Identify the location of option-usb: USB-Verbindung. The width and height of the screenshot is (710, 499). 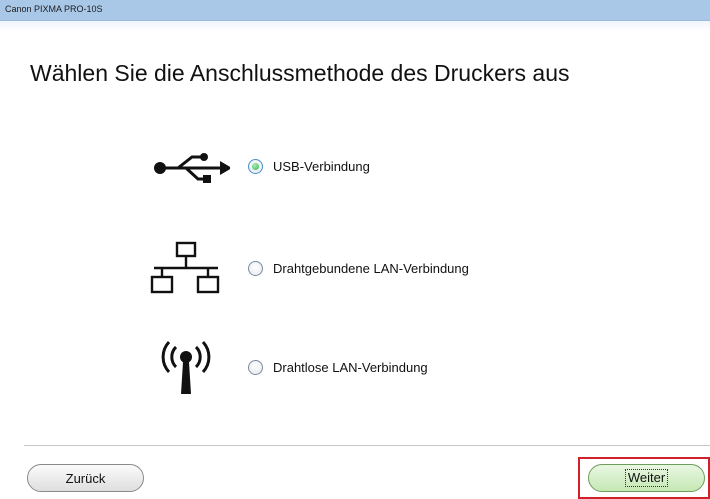
(420, 167).